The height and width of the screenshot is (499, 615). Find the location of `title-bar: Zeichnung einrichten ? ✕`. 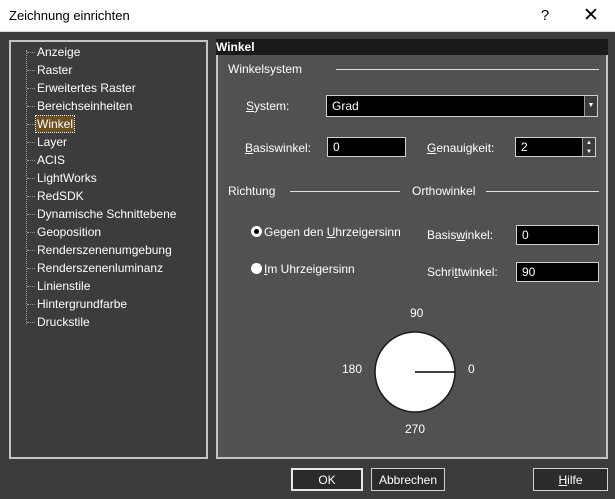

title-bar: Zeichnung einrichten ? ✕ is located at coordinates (307, 16).